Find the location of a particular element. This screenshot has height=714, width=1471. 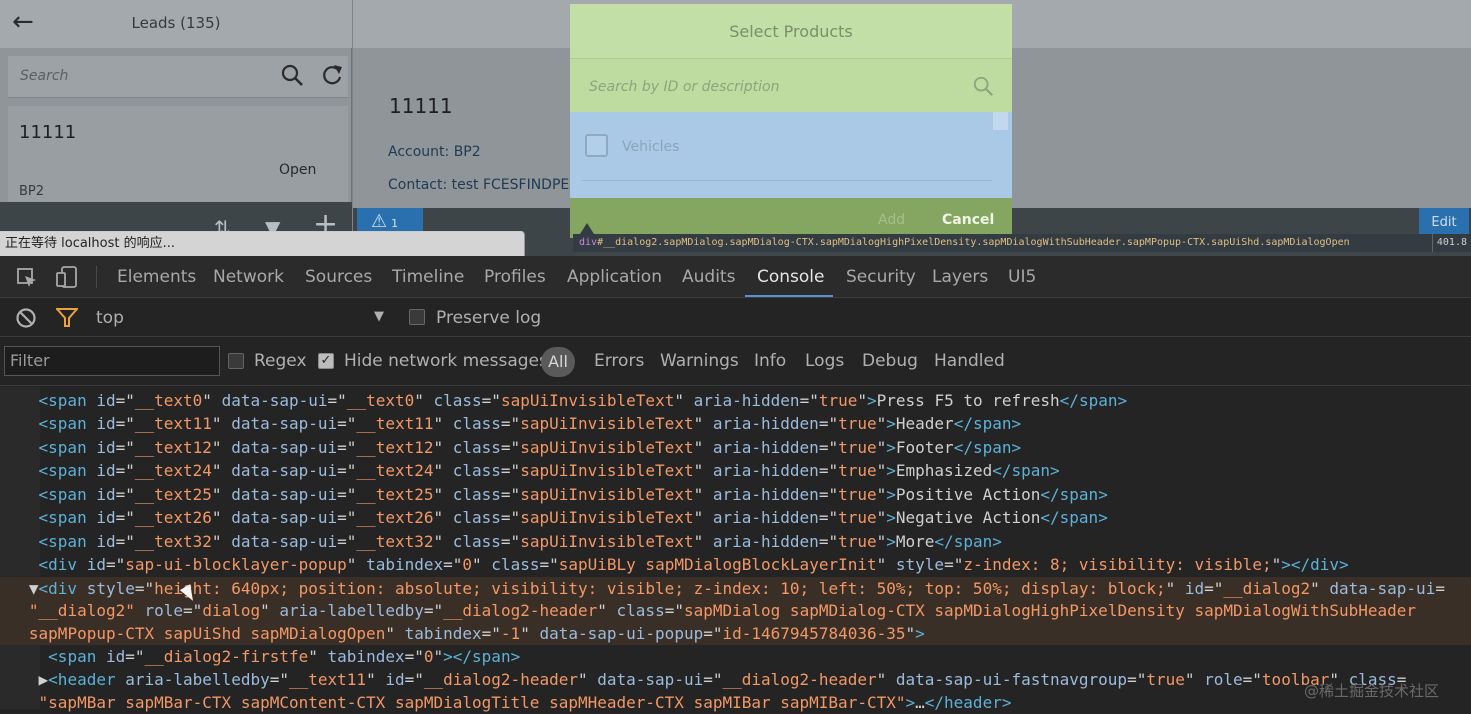

code-token: 0 is located at coordinates (467, 564).